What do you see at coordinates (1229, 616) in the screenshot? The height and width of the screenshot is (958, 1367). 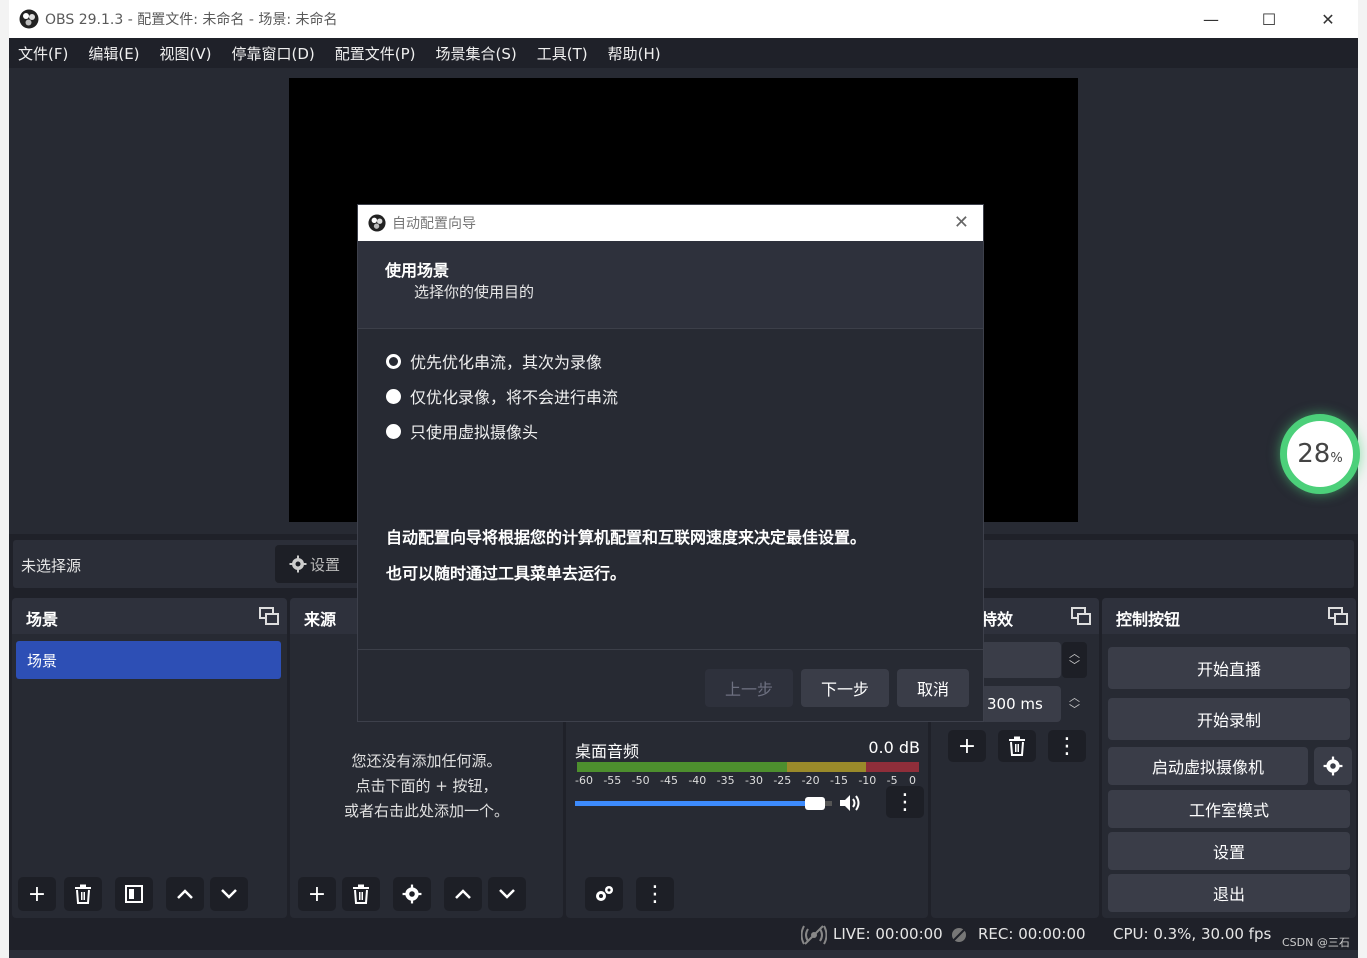 I see `controls-dock-header: 控制按钮` at bounding box center [1229, 616].